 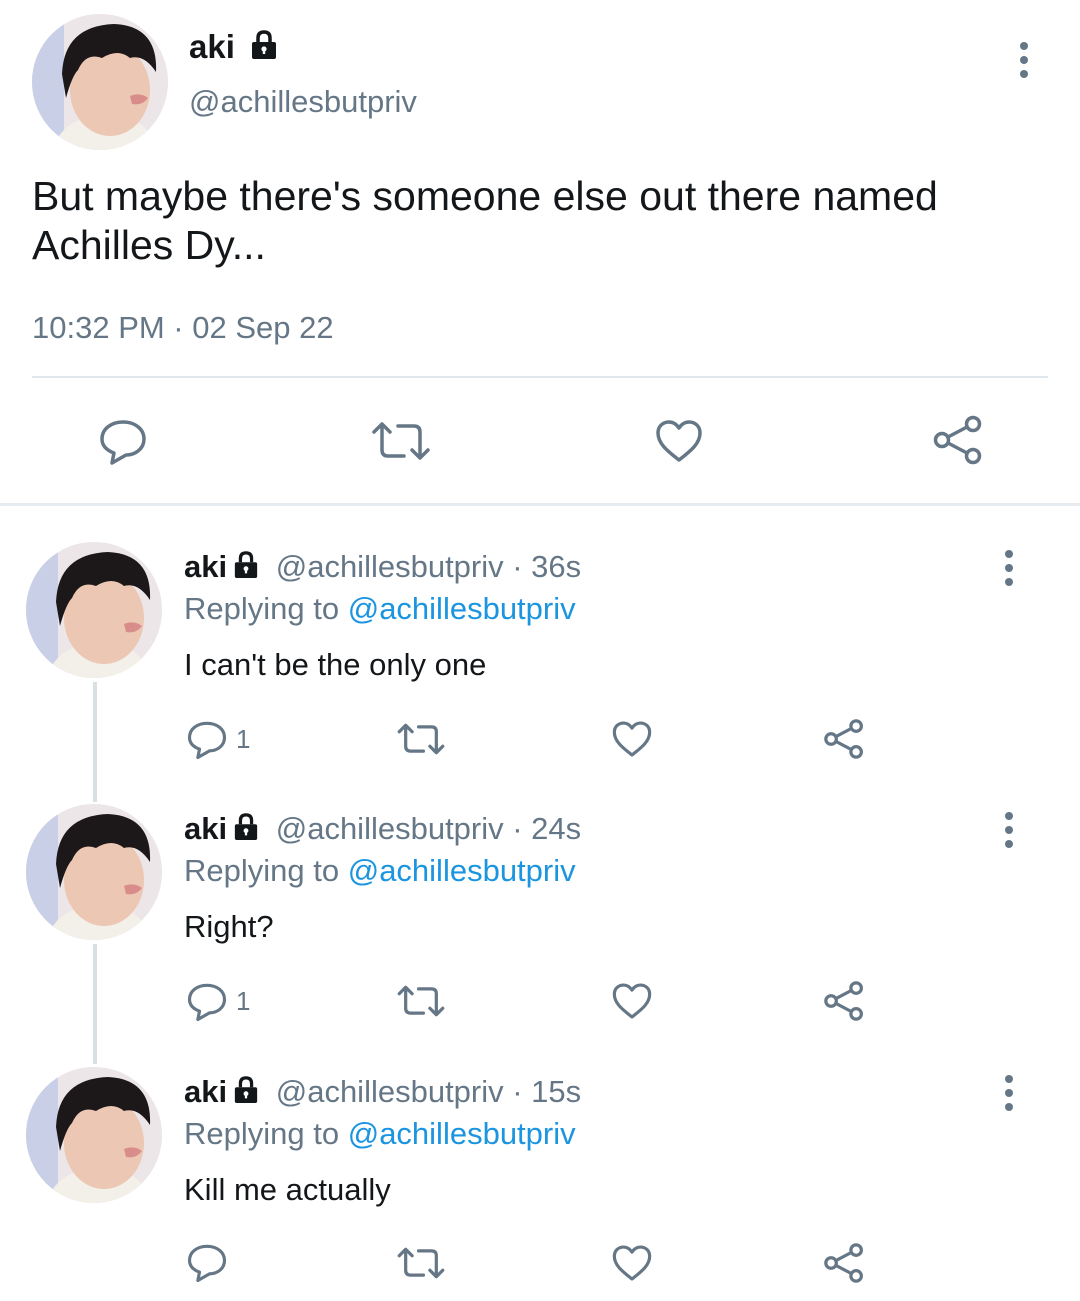 I want to click on reply-text: I can't be the only one, so click(x=335, y=664).